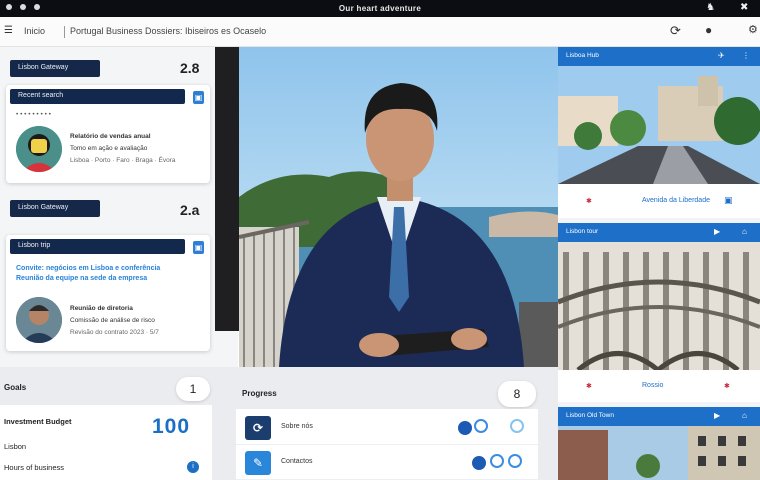 The height and width of the screenshot is (480, 760). Describe the element at coordinates (297, 426) in the screenshot. I see `list-item-label: Sobre nós` at that location.